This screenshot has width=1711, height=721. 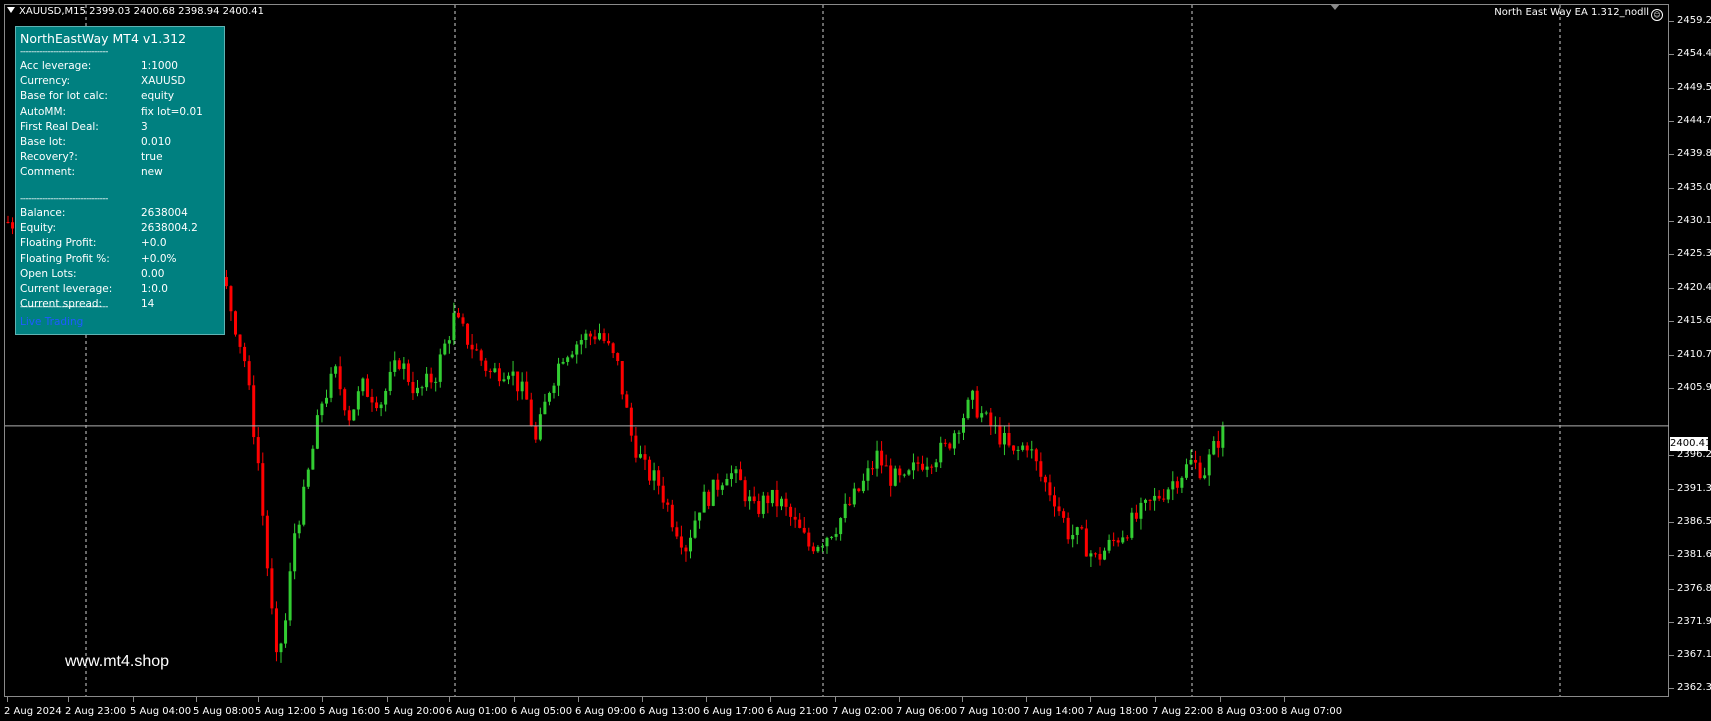 What do you see at coordinates (863, 711) in the screenshot?
I see `time-tick-label: 7 Aug 02:00` at bounding box center [863, 711].